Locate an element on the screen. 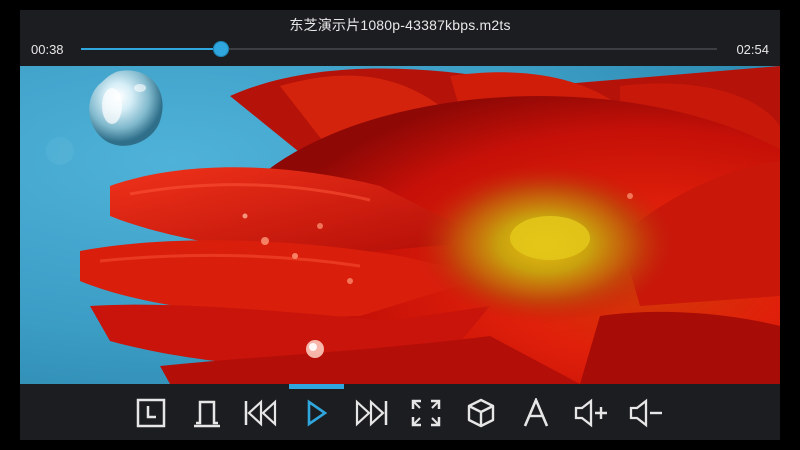 Image resolution: width=800 pixels, height=450 pixels. selected-control-indicator is located at coordinates (316, 386).